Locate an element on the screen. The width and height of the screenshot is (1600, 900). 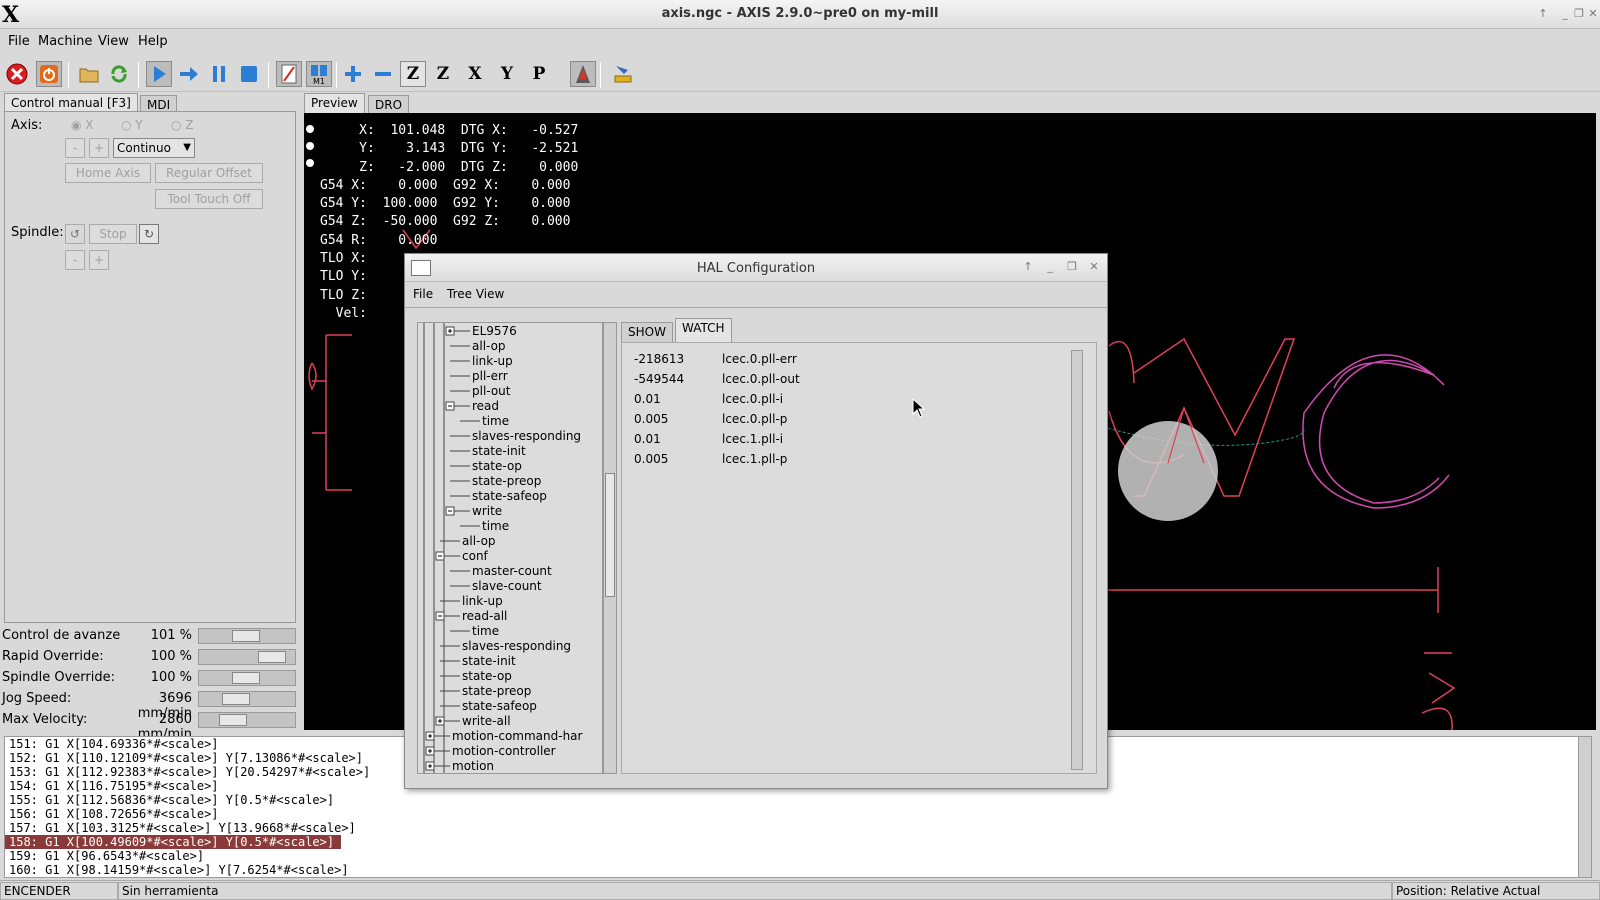
spindle-faster-button: + is located at coordinates (99, 260).